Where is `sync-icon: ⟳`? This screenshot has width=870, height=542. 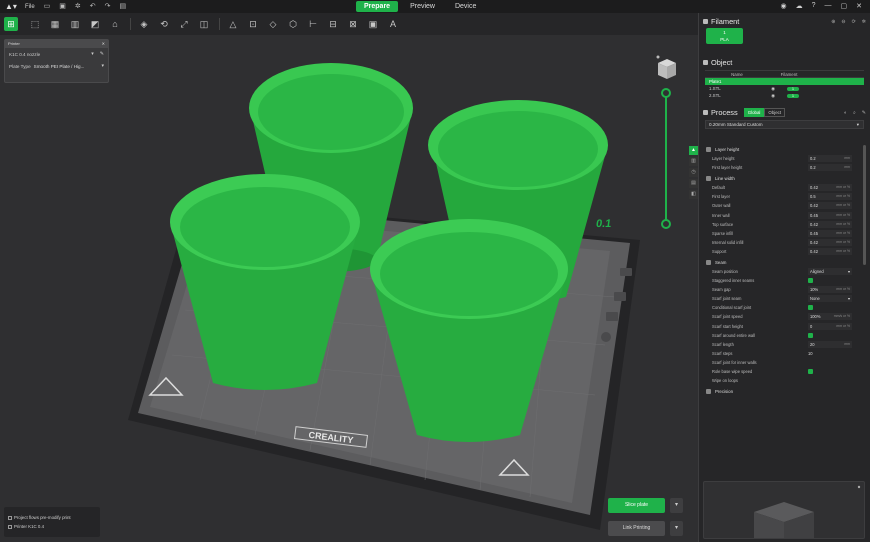 sync-icon: ⟳ is located at coordinates (854, 22).